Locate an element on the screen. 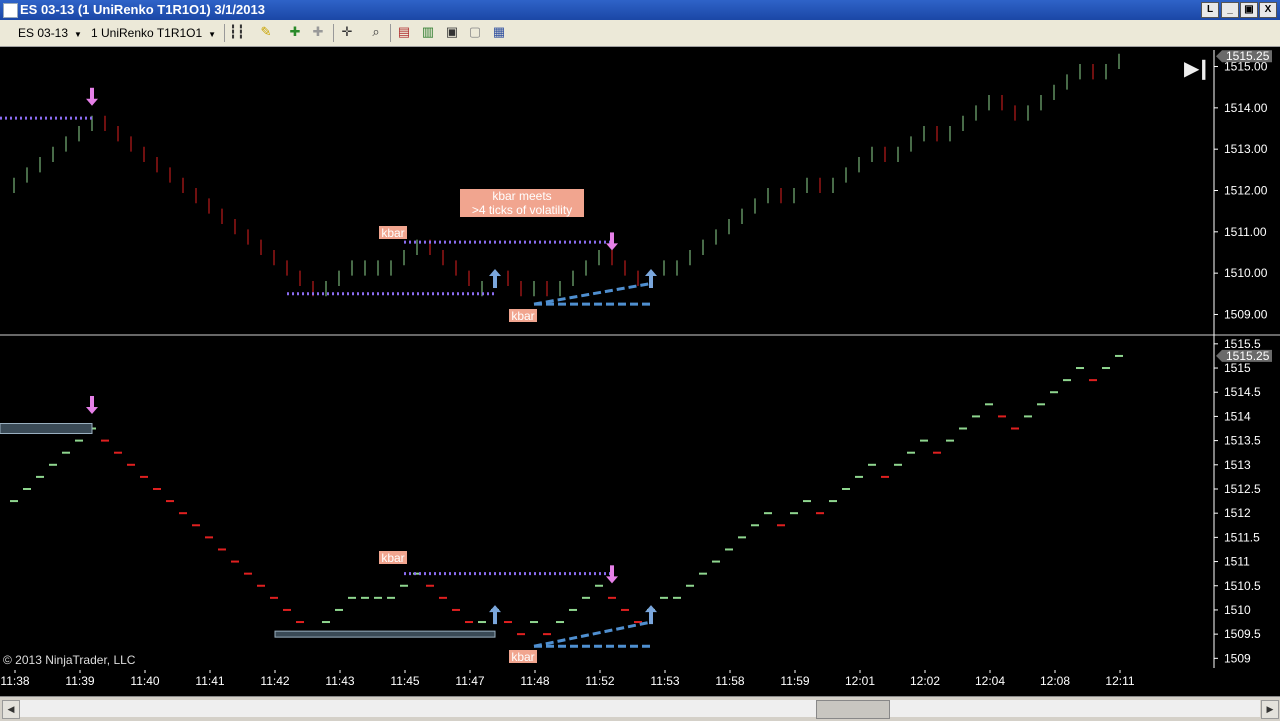 This screenshot has height=721, width=1280. upper-last-price-label: 1515.25 is located at coordinates (1248, 56).